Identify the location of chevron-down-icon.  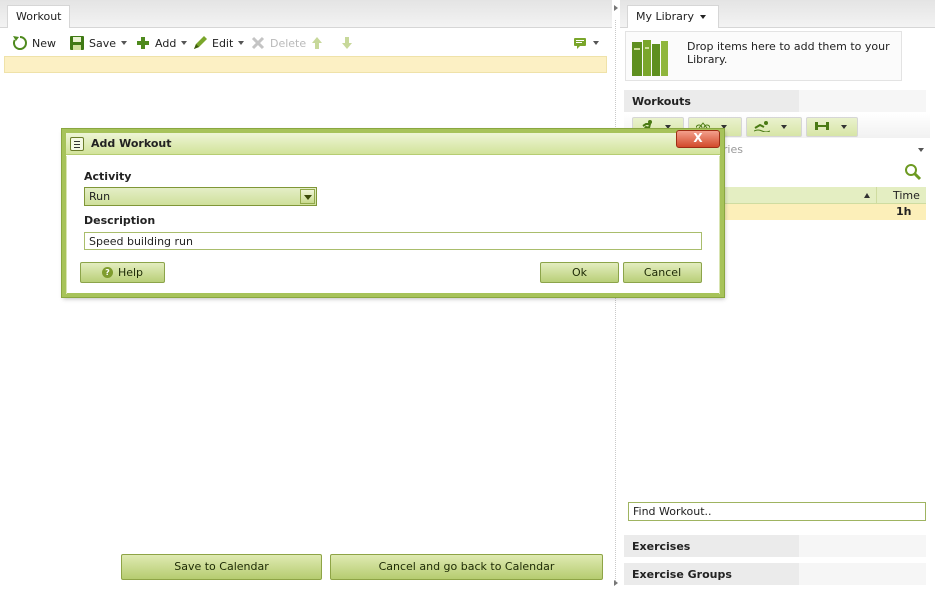
(307, 196).